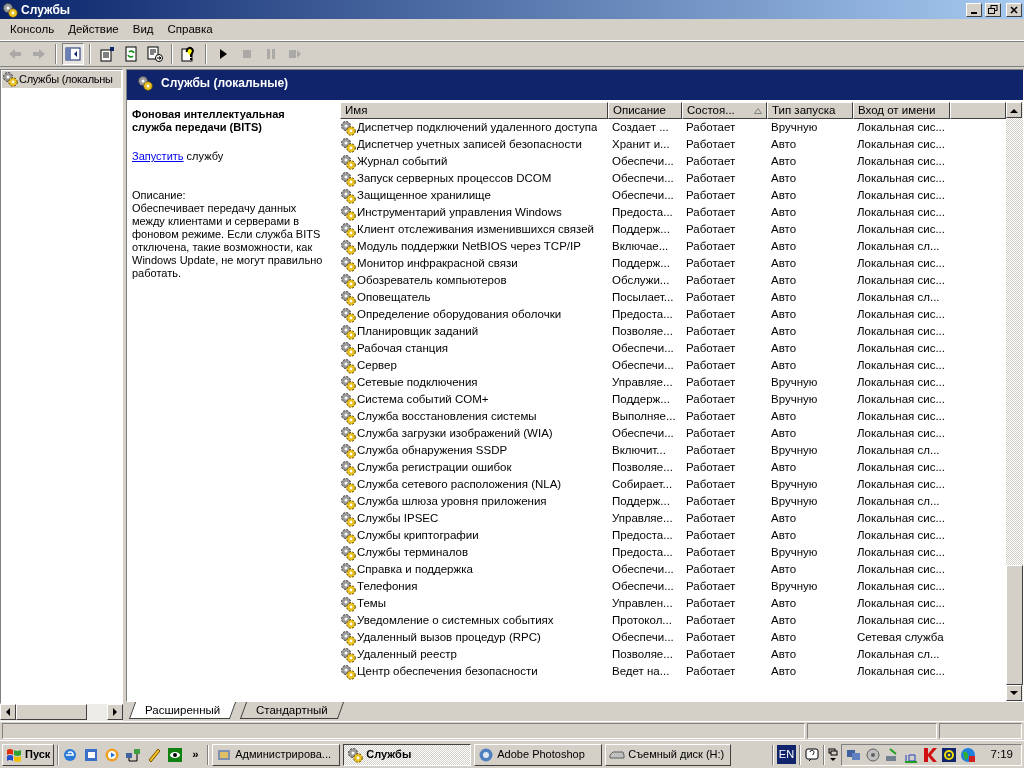  Describe the element at coordinates (159, 195) in the screenshot. I see `description-label: Описание:` at that location.